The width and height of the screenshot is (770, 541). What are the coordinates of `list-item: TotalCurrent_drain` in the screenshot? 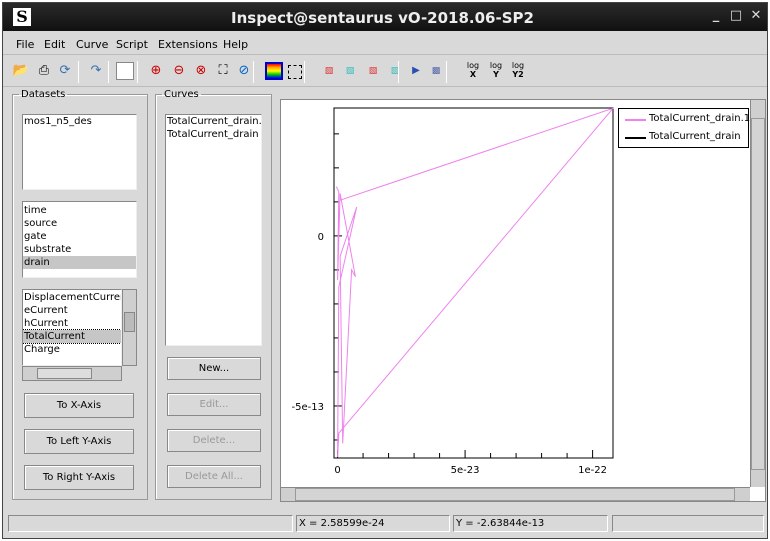 It's located at (213, 134).